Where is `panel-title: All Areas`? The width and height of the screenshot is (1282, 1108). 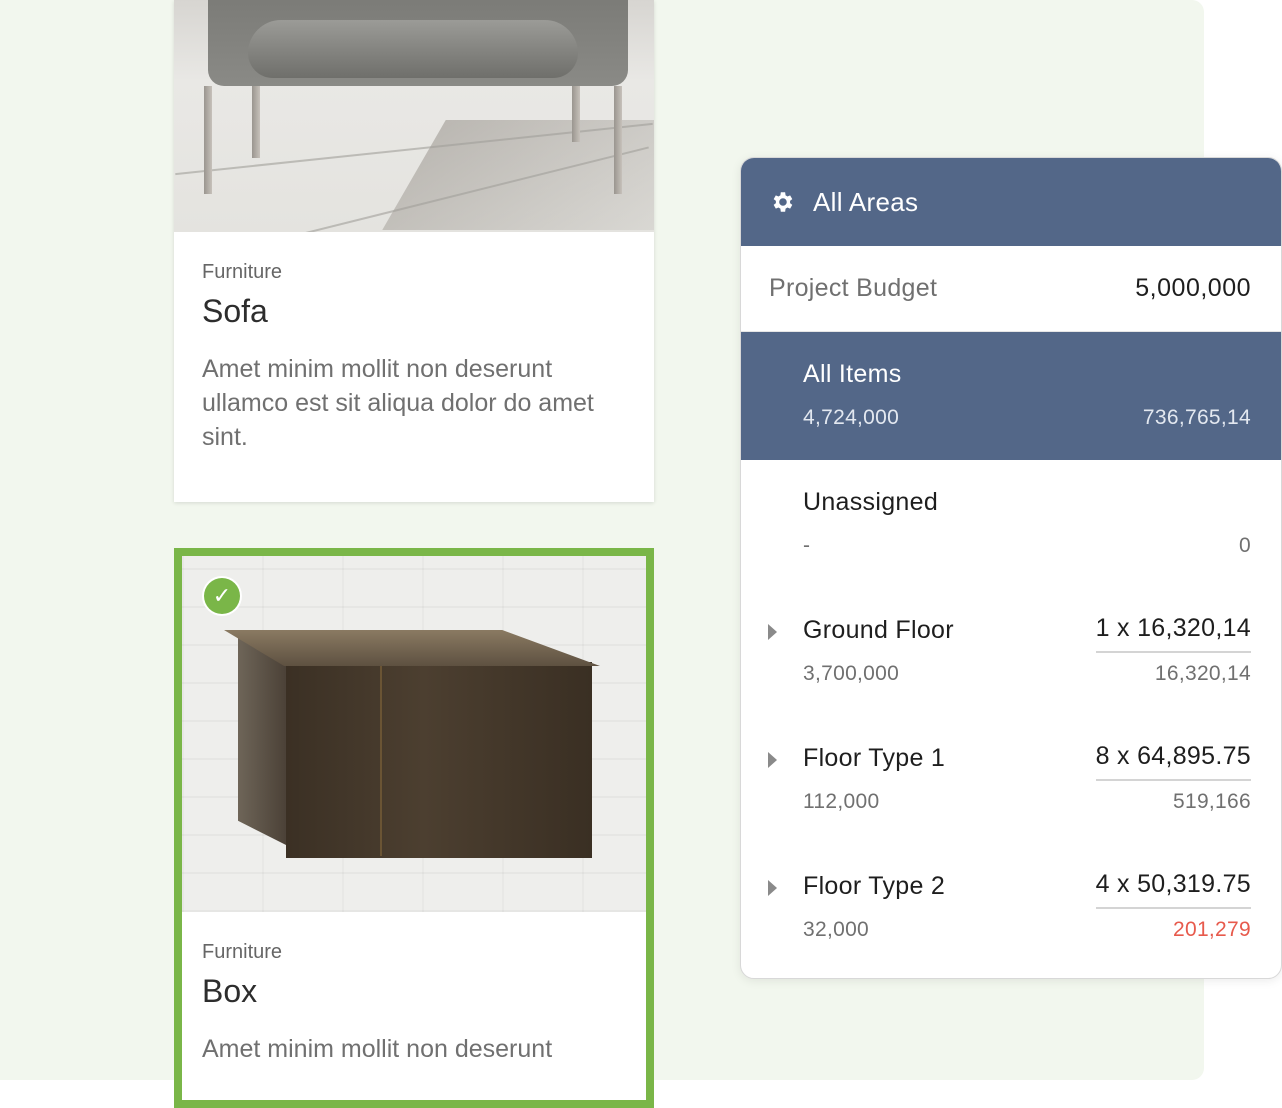 panel-title: All Areas is located at coordinates (866, 201).